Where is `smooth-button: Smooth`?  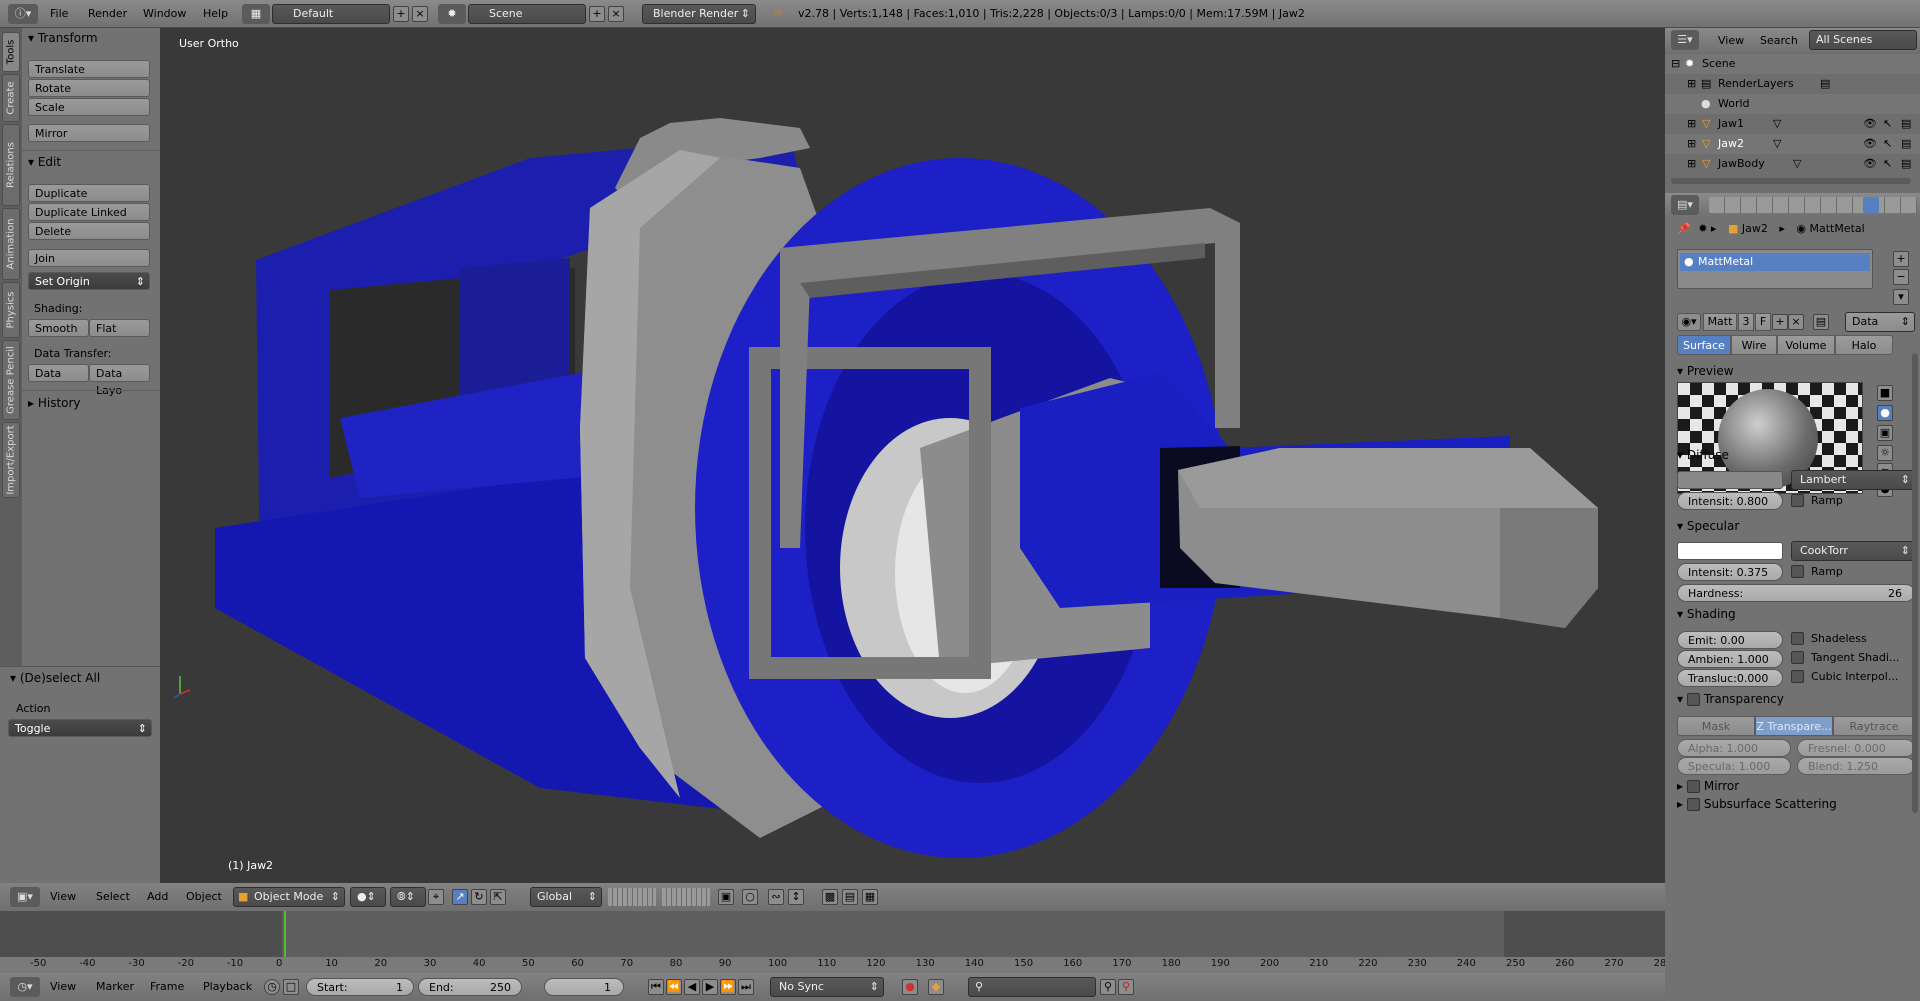 smooth-button: Smooth is located at coordinates (58, 328).